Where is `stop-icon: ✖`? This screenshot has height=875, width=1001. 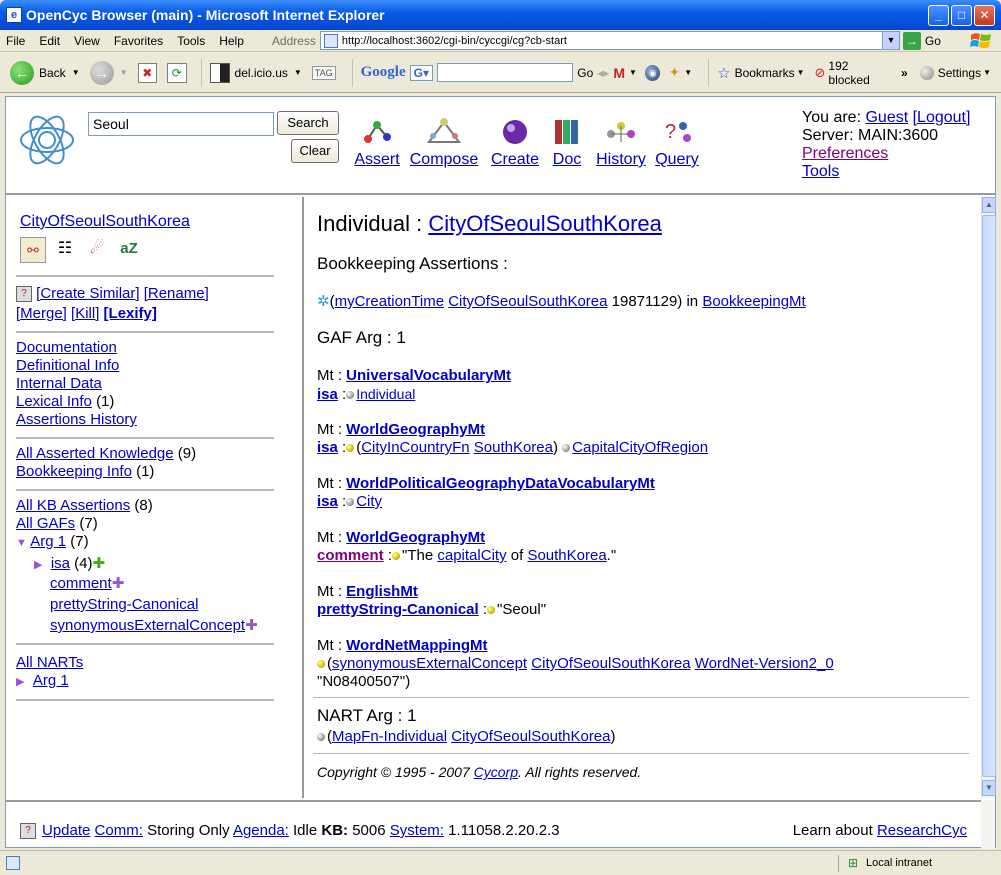
stop-icon: ✖ is located at coordinates (147, 72).